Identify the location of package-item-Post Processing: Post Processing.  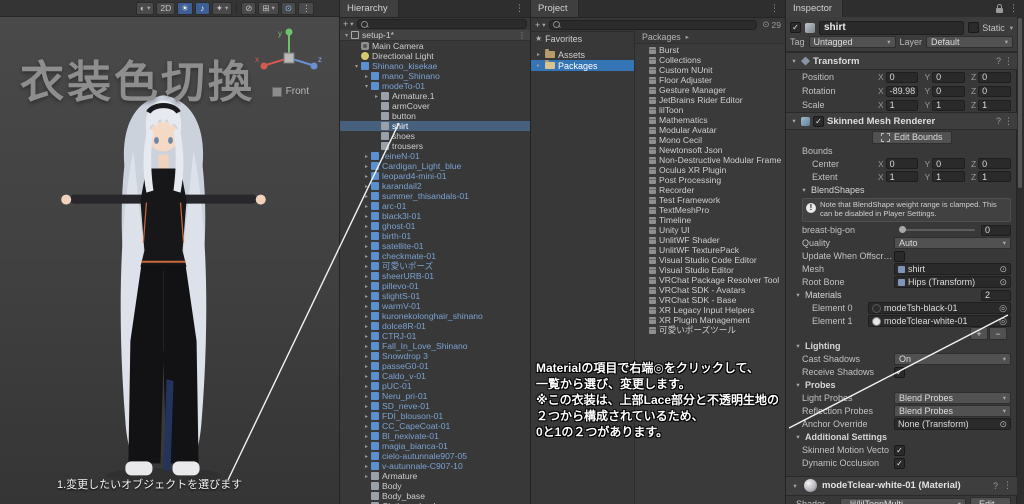
(710, 180).